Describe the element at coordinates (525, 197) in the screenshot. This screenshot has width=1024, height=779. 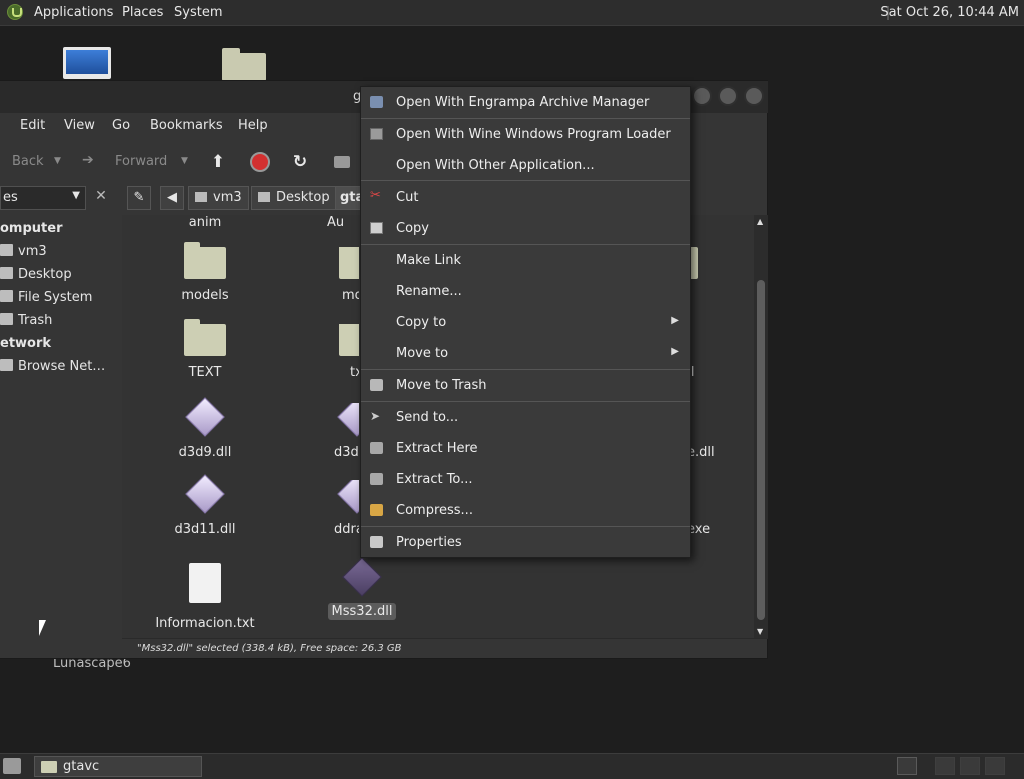
I see `menu-item-cut: ✂ Cut` at that location.